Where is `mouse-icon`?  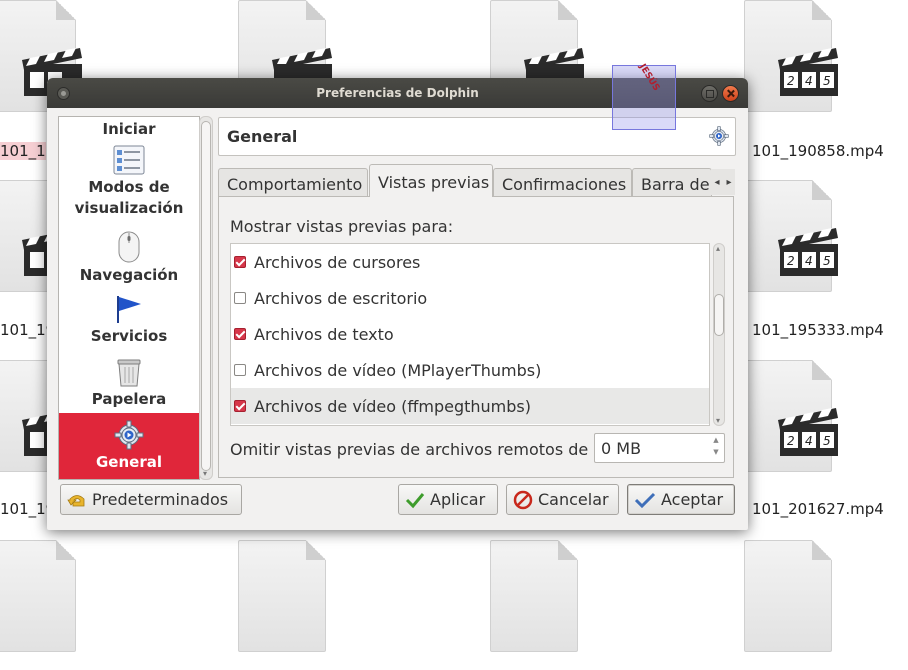 mouse-icon is located at coordinates (129, 247).